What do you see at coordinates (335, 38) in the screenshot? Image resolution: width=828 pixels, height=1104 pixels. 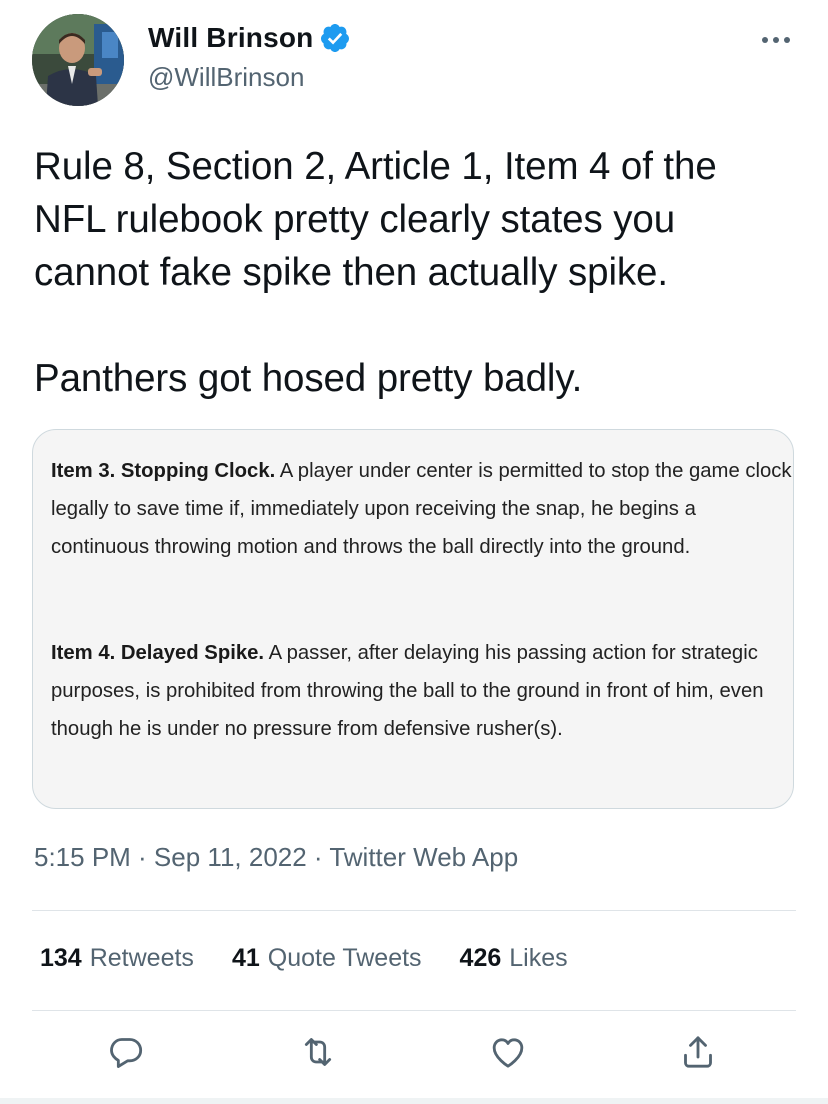 I see `verified-badge-icon` at bounding box center [335, 38].